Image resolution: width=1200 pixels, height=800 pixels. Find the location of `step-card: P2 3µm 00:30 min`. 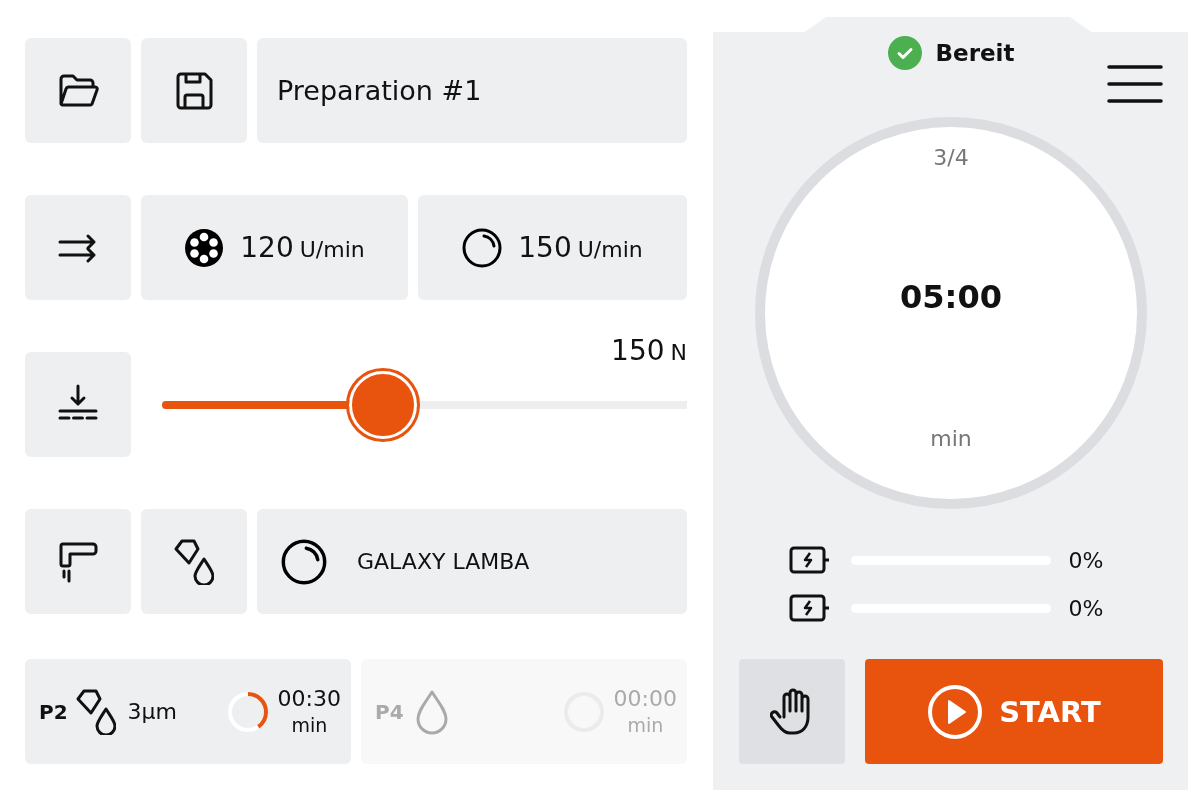

step-card: P2 3µm 00:30 min is located at coordinates (188, 711).